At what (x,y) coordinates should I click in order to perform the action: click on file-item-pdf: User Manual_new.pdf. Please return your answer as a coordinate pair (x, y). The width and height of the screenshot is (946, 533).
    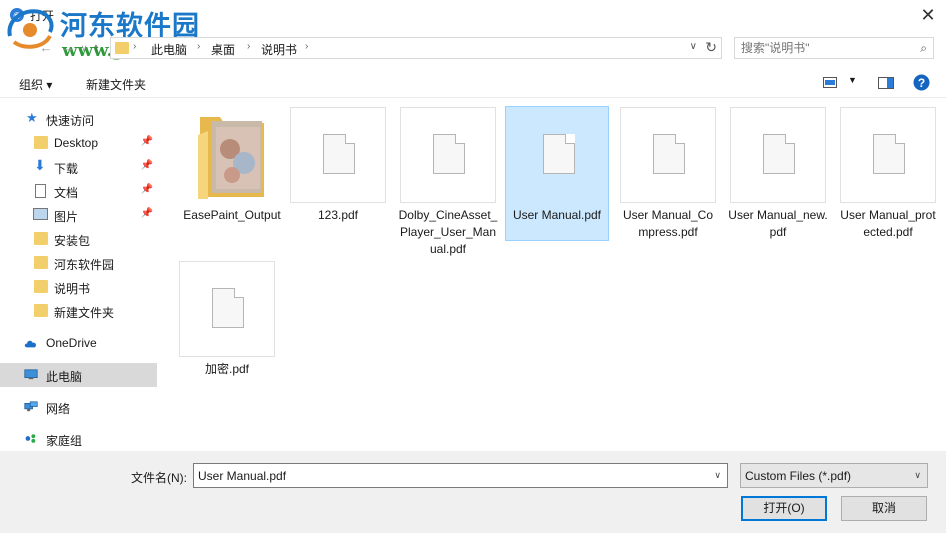
    Looking at the image, I should click on (778, 174).